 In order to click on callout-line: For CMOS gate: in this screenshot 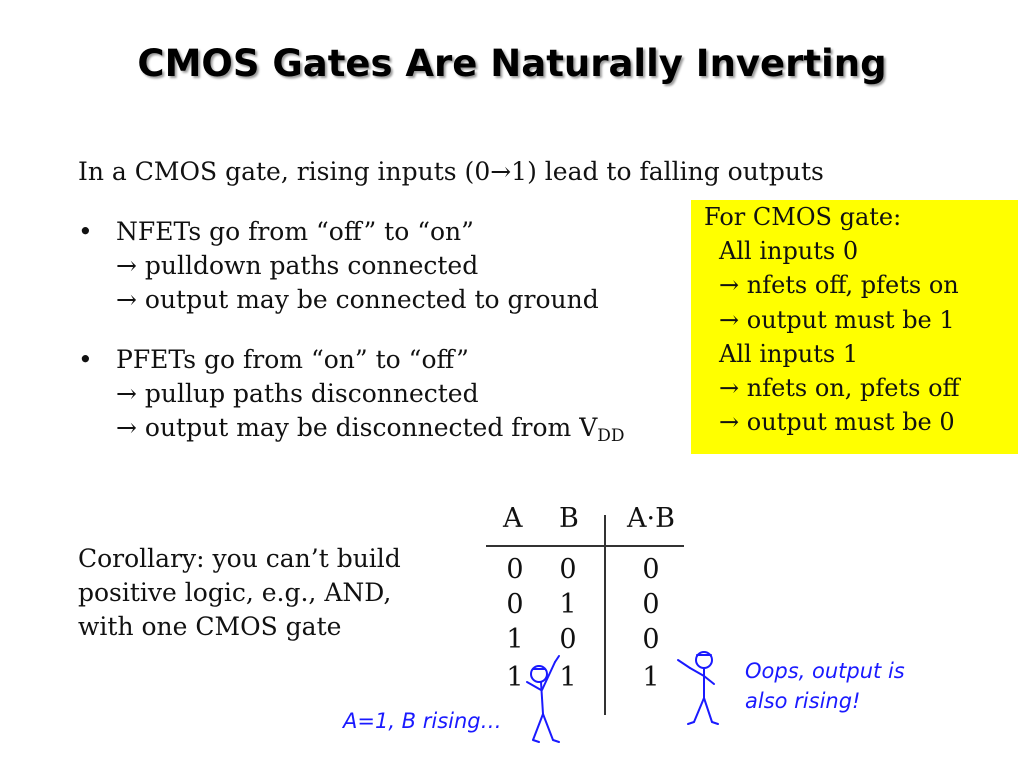, I will do `click(803, 217)`.